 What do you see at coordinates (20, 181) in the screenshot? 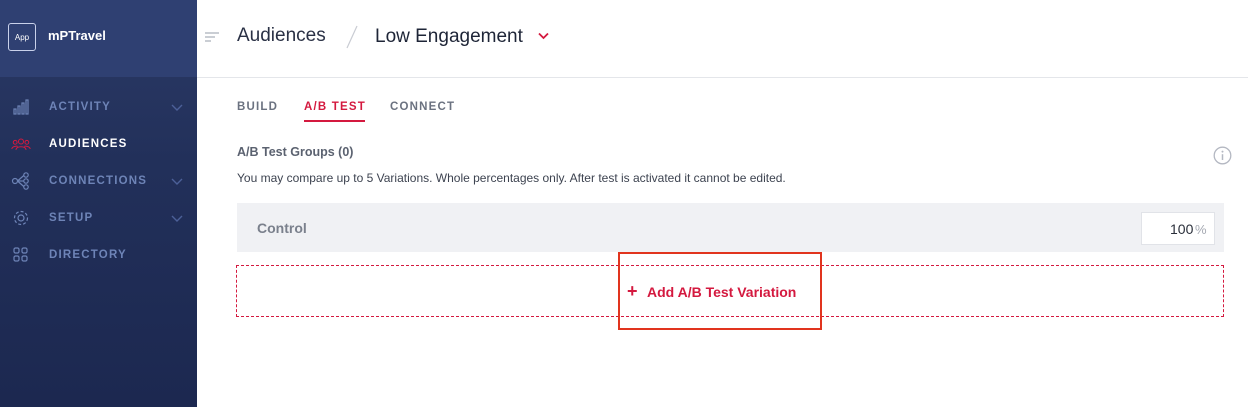
I see `network-icon` at bounding box center [20, 181].